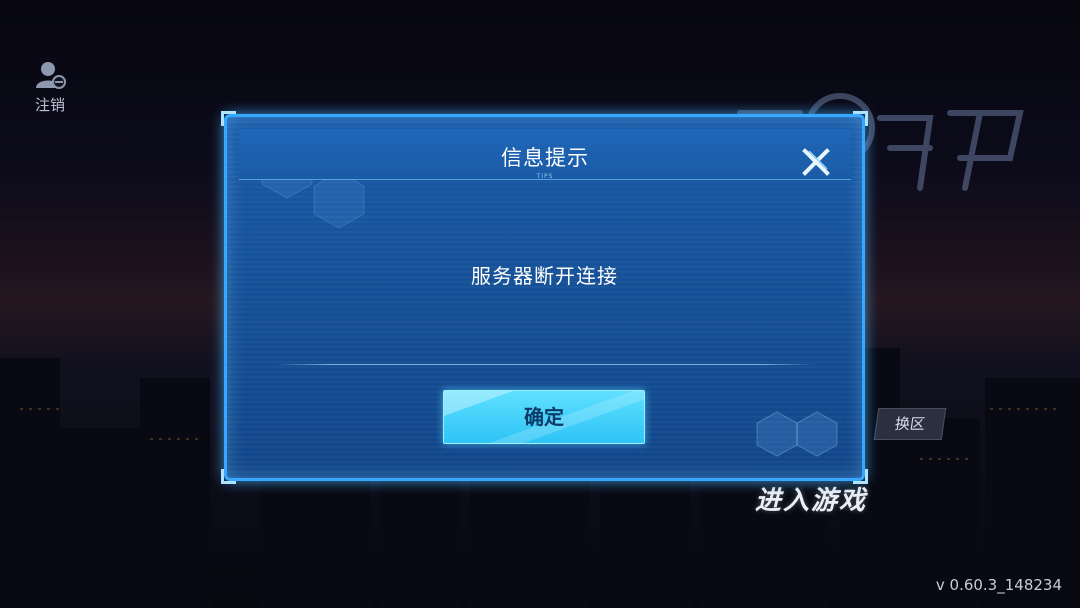 The image size is (1080, 608). I want to click on confirm-label: 确定, so click(544, 417).